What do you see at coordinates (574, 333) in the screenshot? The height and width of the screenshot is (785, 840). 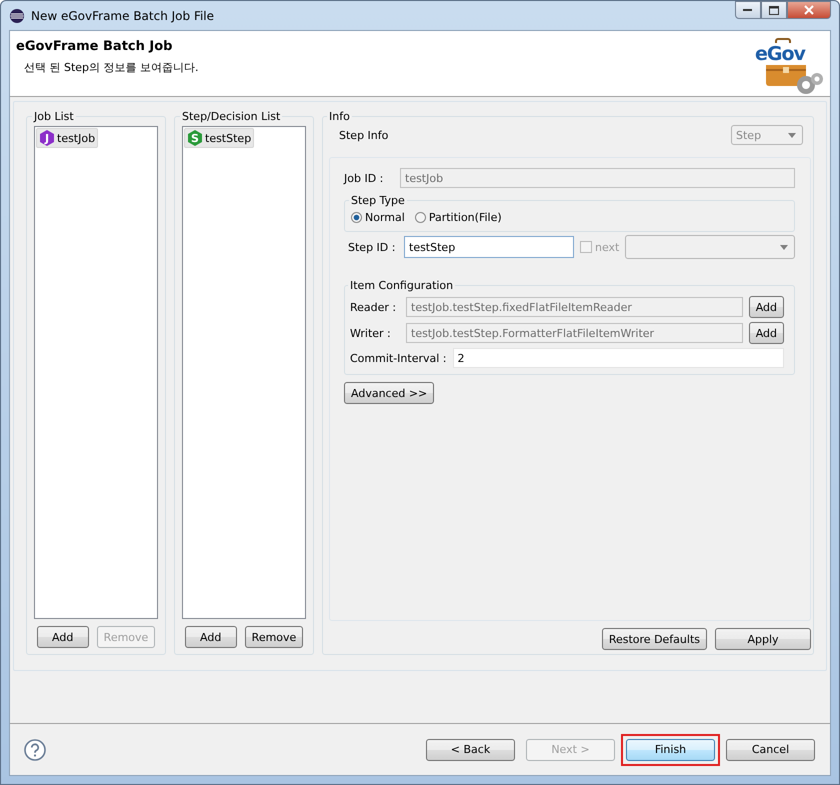 I see `path-field: testJob.testStep.FormatterFlatFileItemWriter` at bounding box center [574, 333].